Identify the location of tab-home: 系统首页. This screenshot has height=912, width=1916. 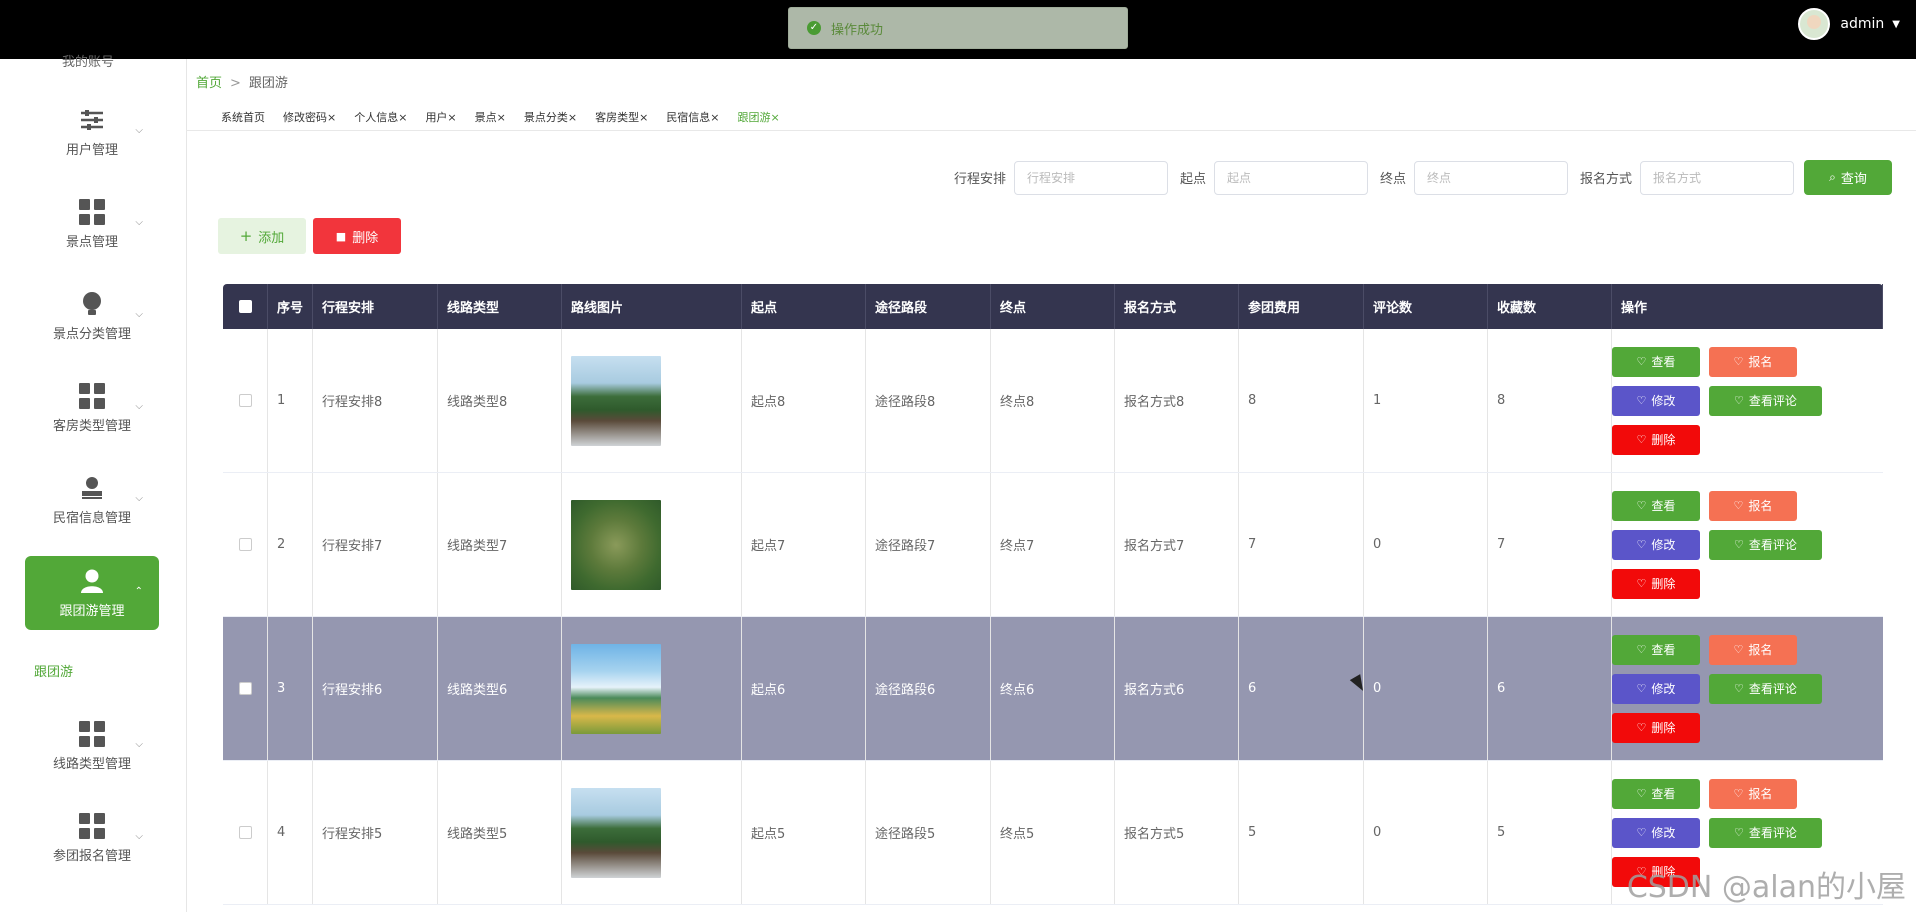
(243, 117).